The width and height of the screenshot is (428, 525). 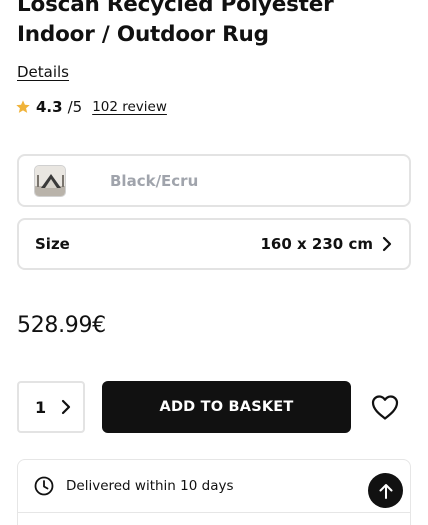 What do you see at coordinates (61, 325) in the screenshot?
I see `product-price: 528.99€` at bounding box center [61, 325].